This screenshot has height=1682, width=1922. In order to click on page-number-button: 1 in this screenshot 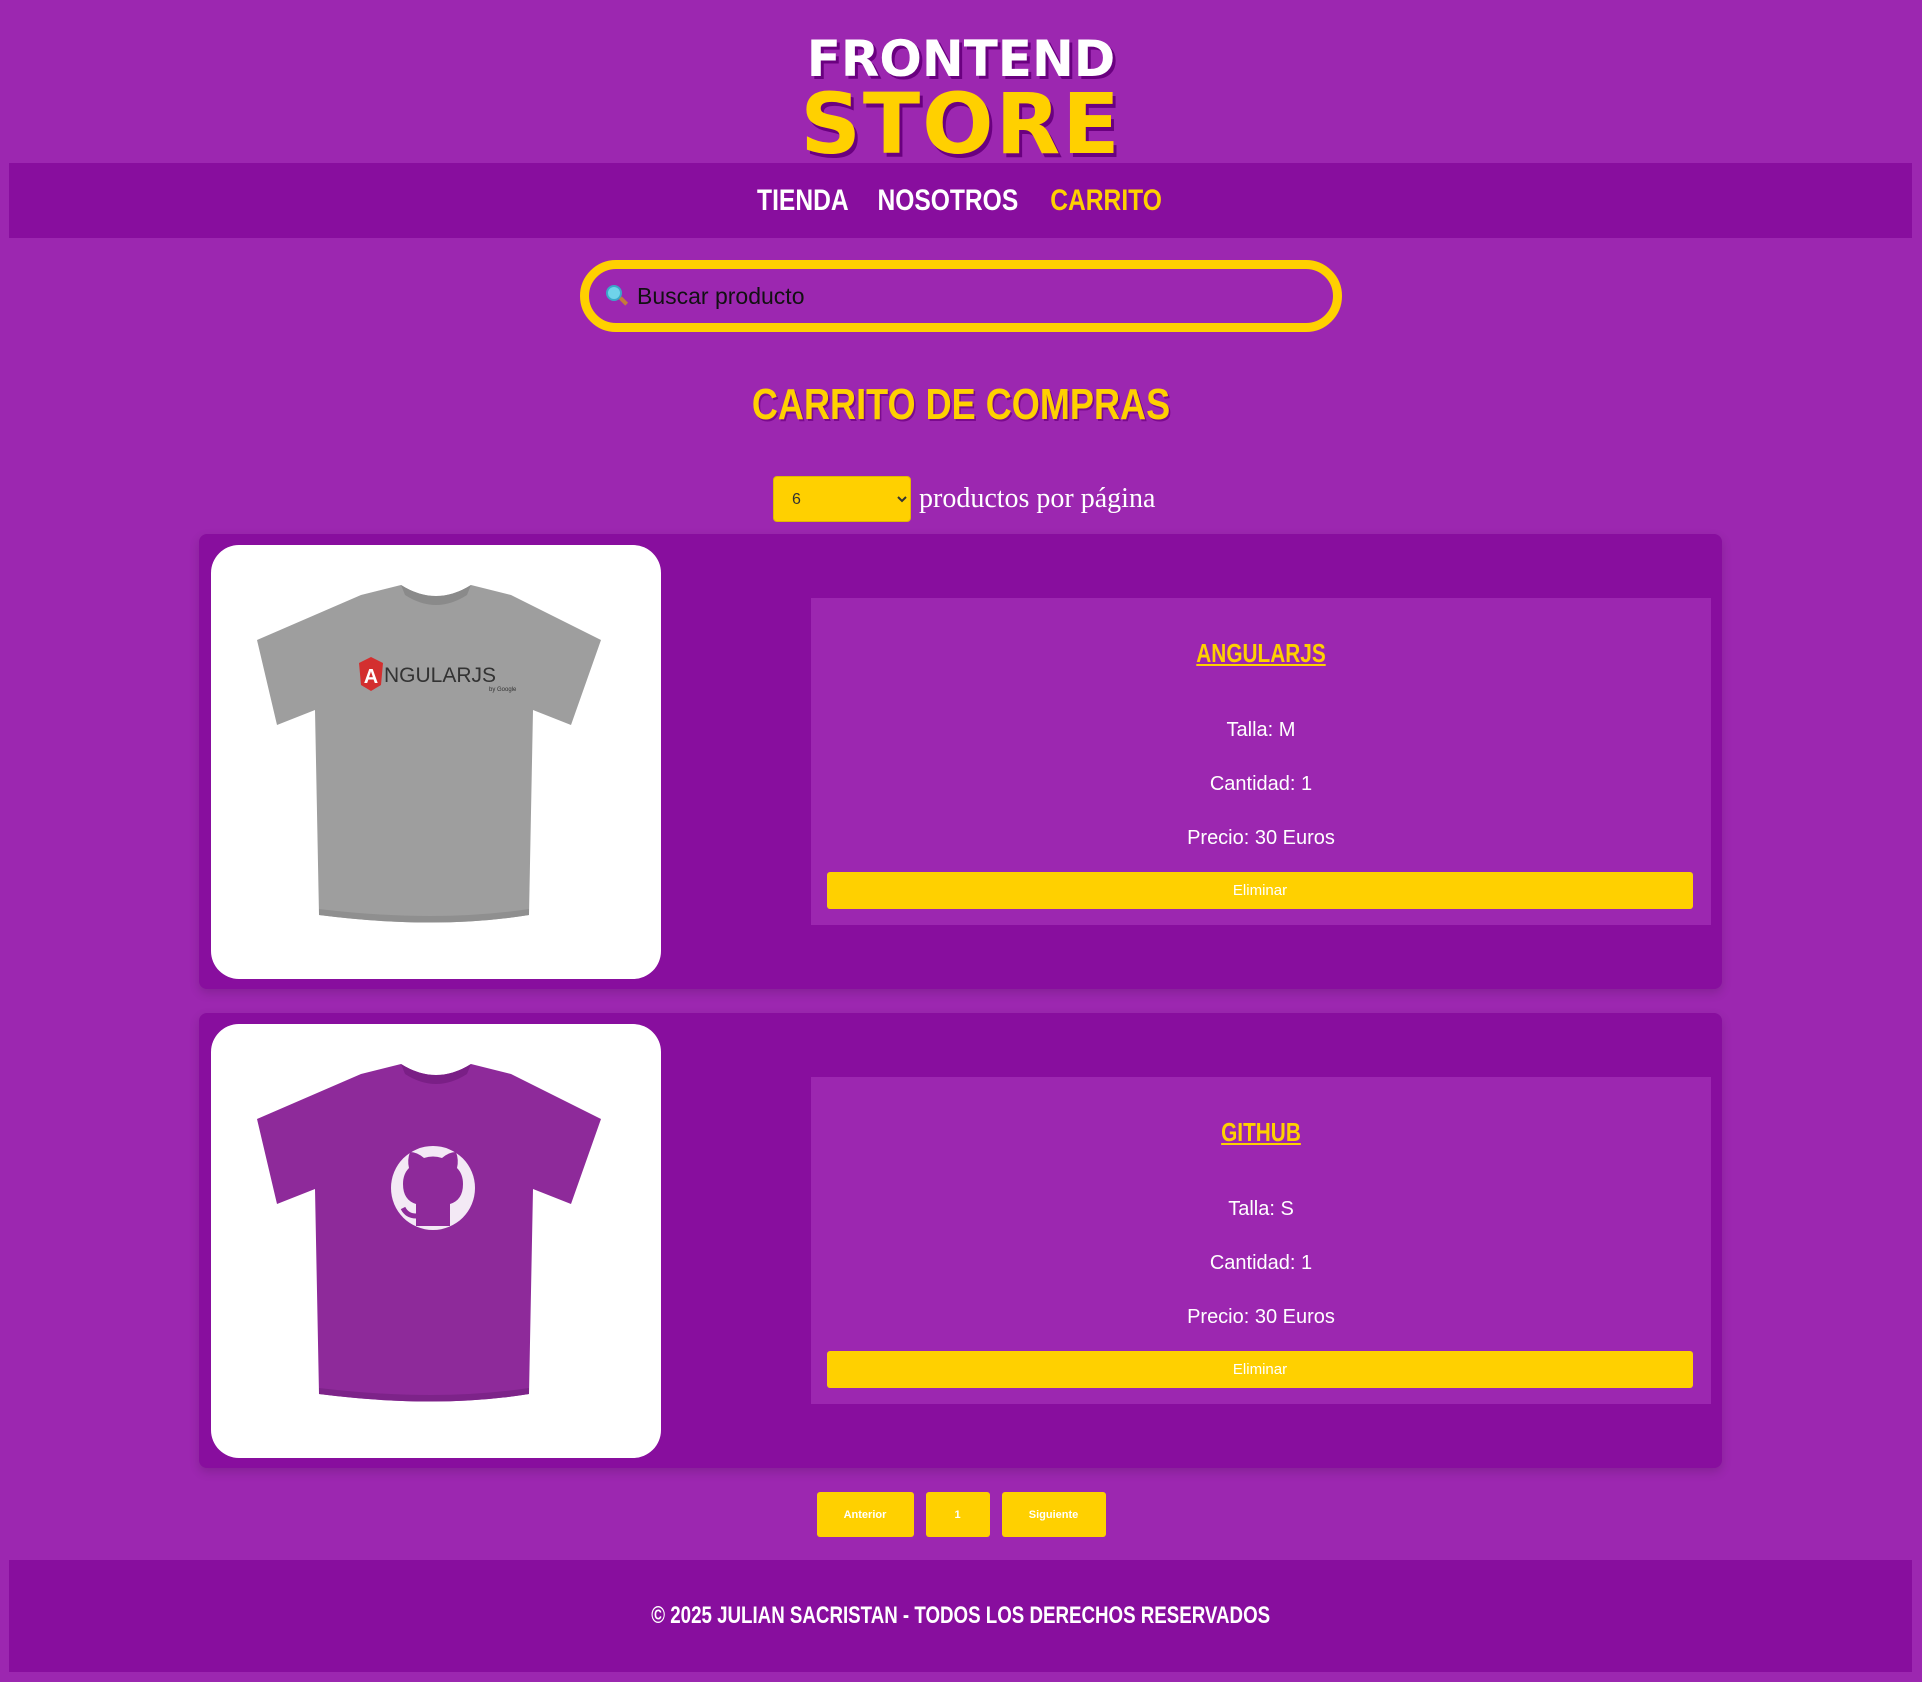, I will do `click(957, 1514)`.